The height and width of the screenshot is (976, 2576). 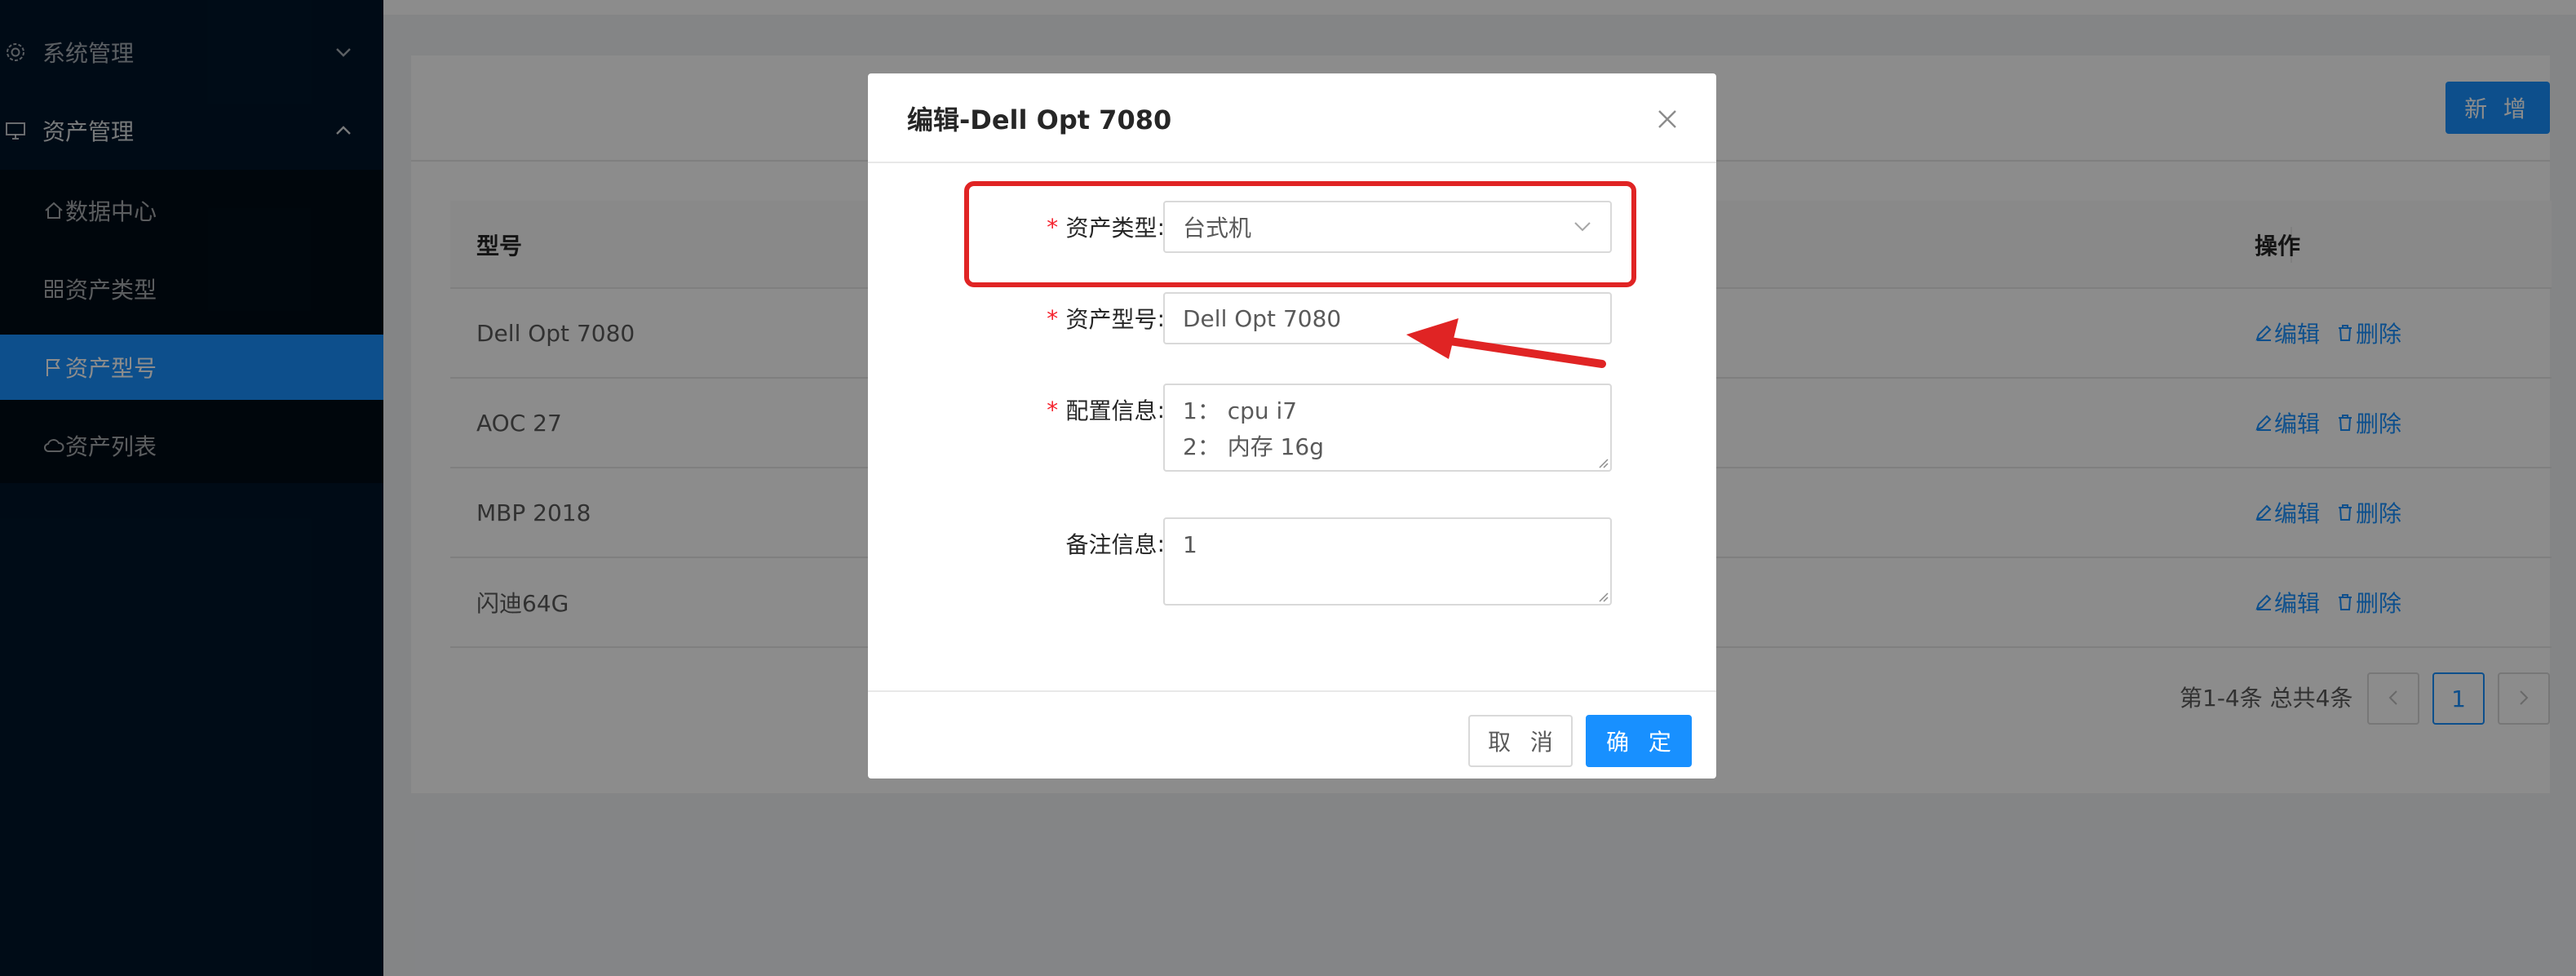 I want to click on annotation-arrow-icon, so click(x=1506, y=343).